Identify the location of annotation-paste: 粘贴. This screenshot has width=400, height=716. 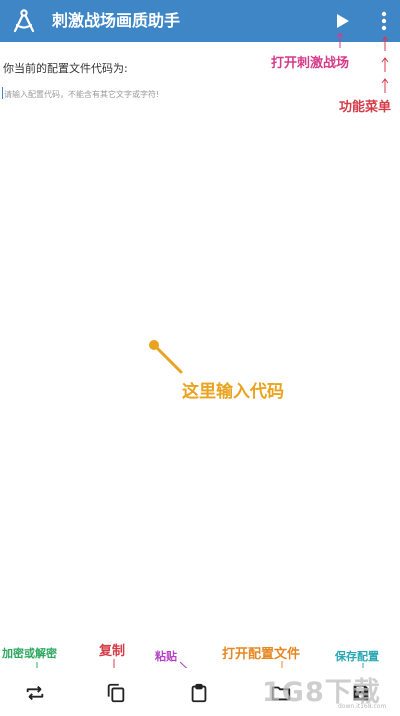
(166, 656).